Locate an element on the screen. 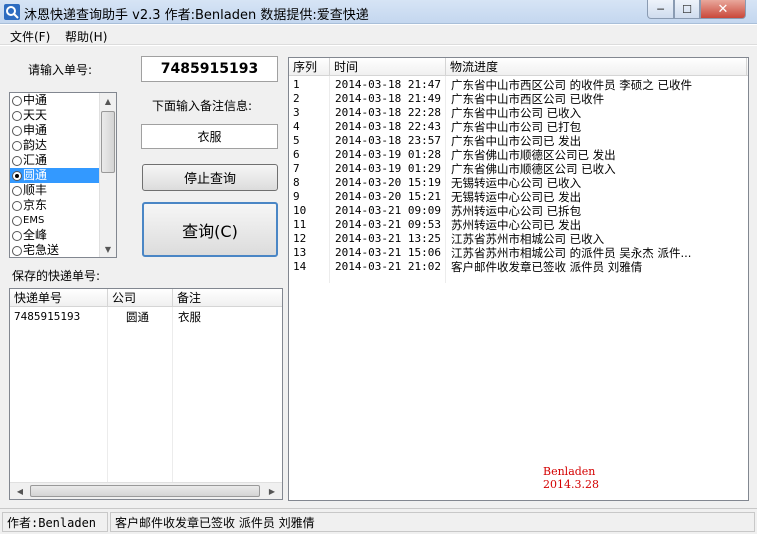  tracking-cell: 2014-03-18 22:28 is located at coordinates (388, 112).